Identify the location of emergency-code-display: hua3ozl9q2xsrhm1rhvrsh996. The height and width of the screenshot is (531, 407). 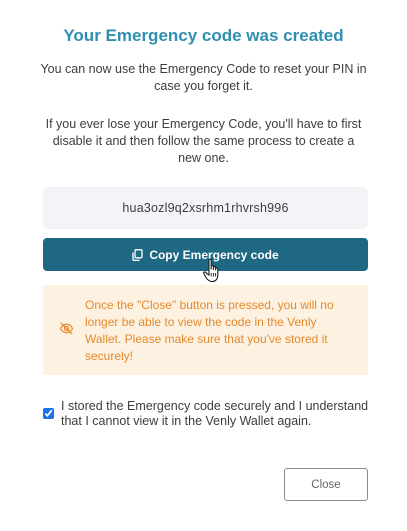
(205, 208).